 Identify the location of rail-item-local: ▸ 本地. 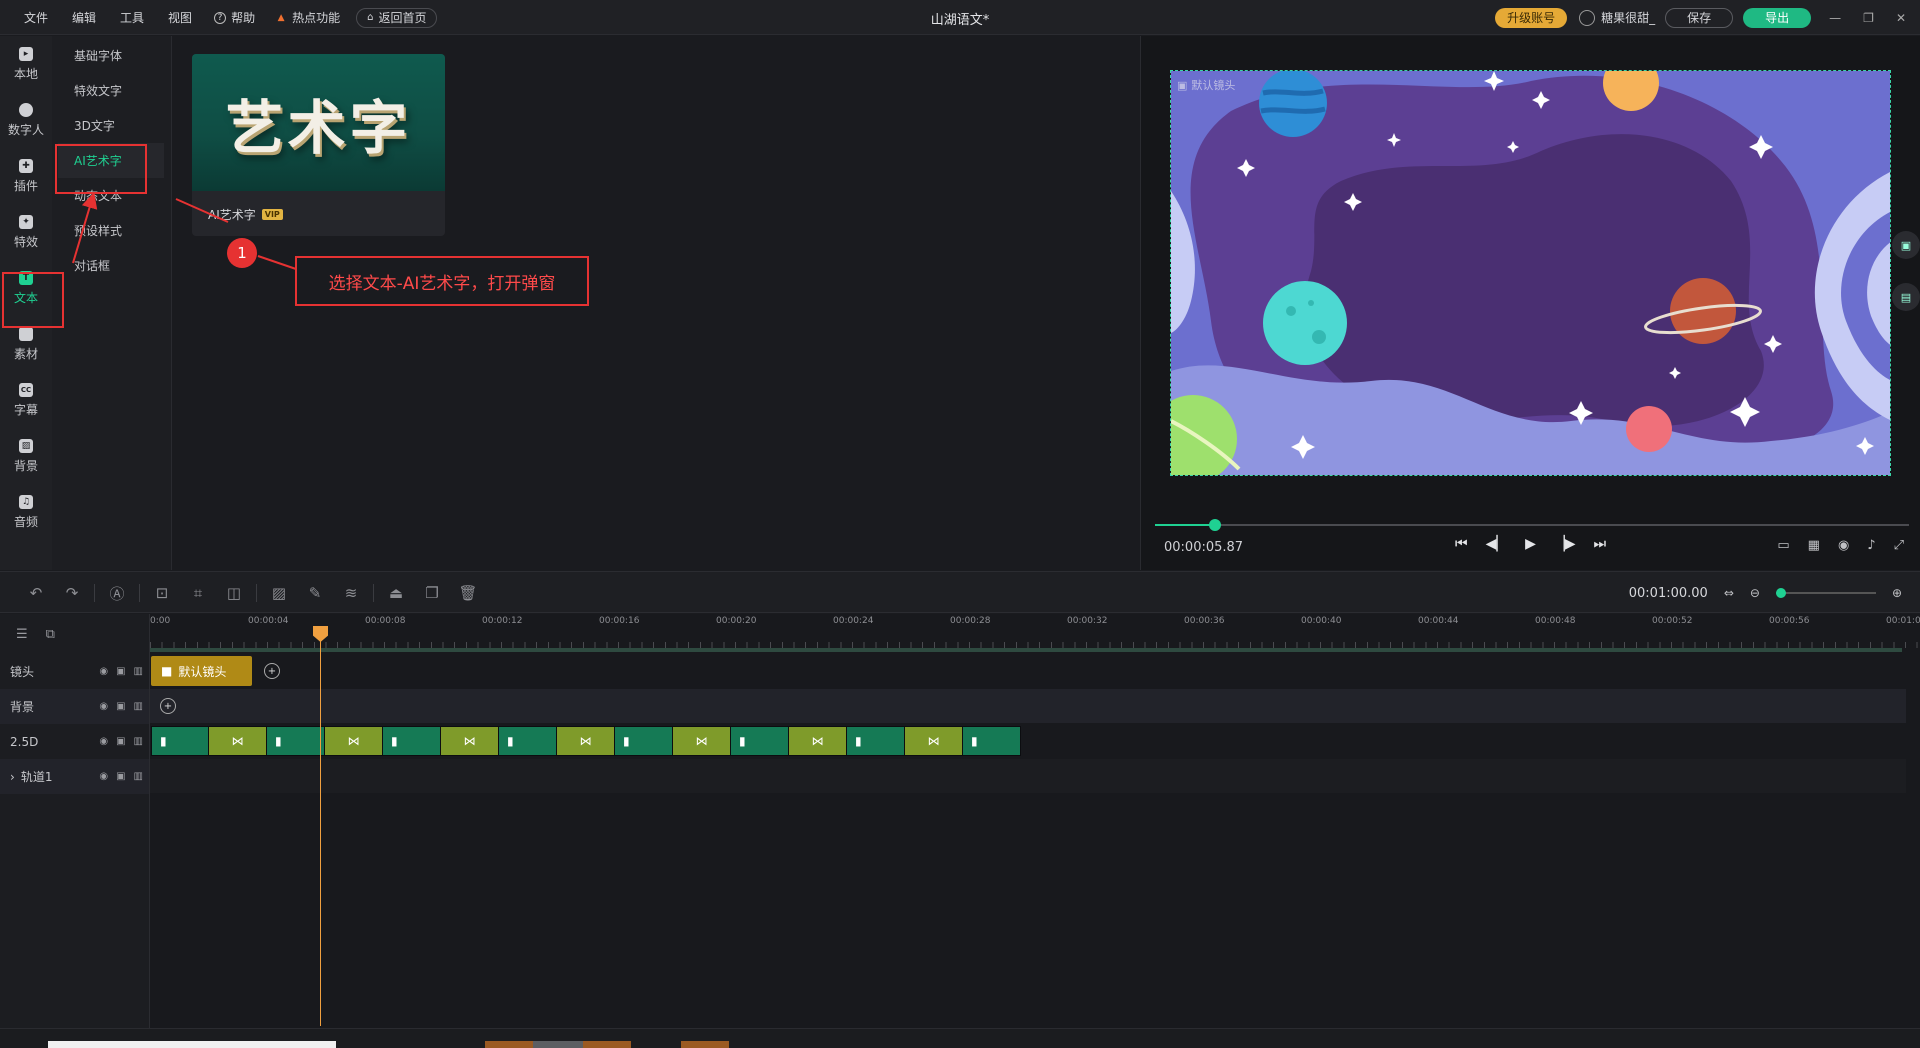
(26, 64).